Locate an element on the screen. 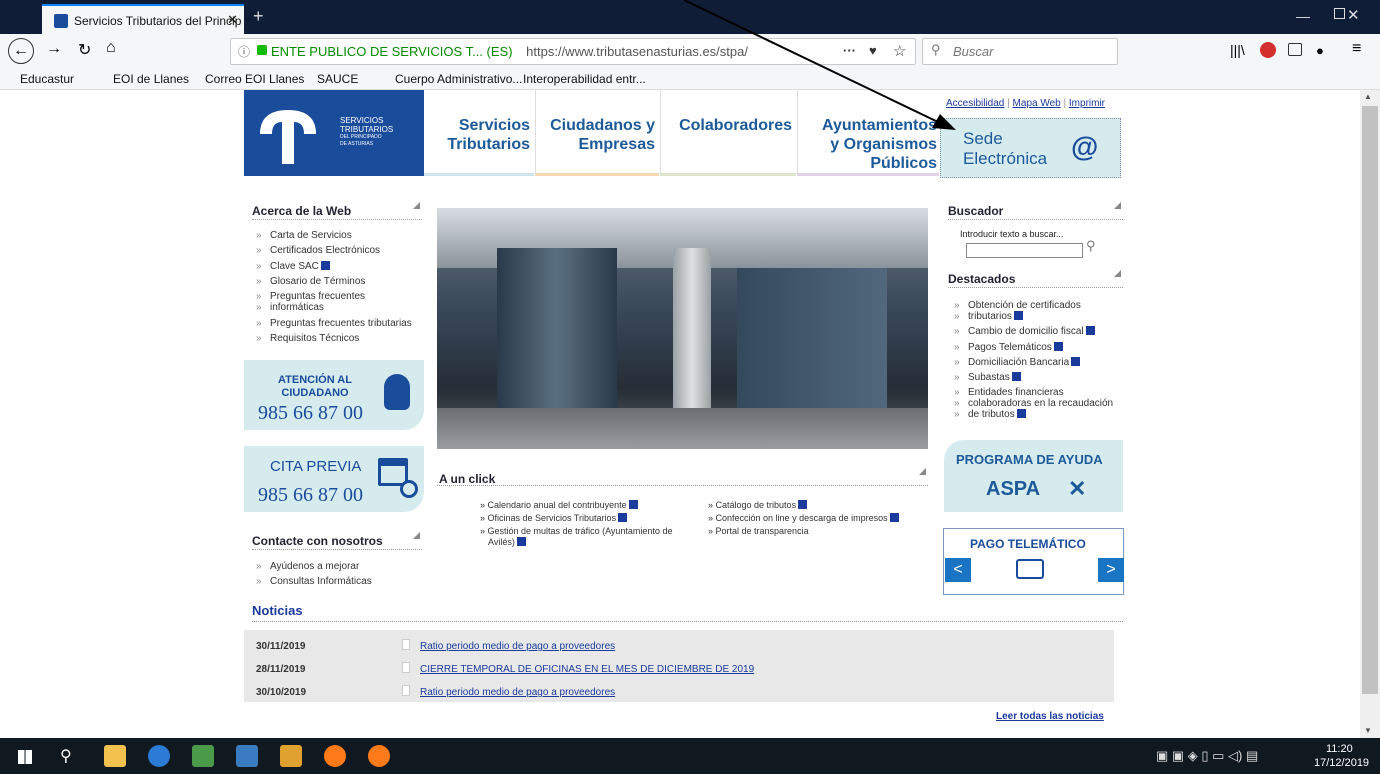  sidebar-icon is located at coordinates (1295, 49).